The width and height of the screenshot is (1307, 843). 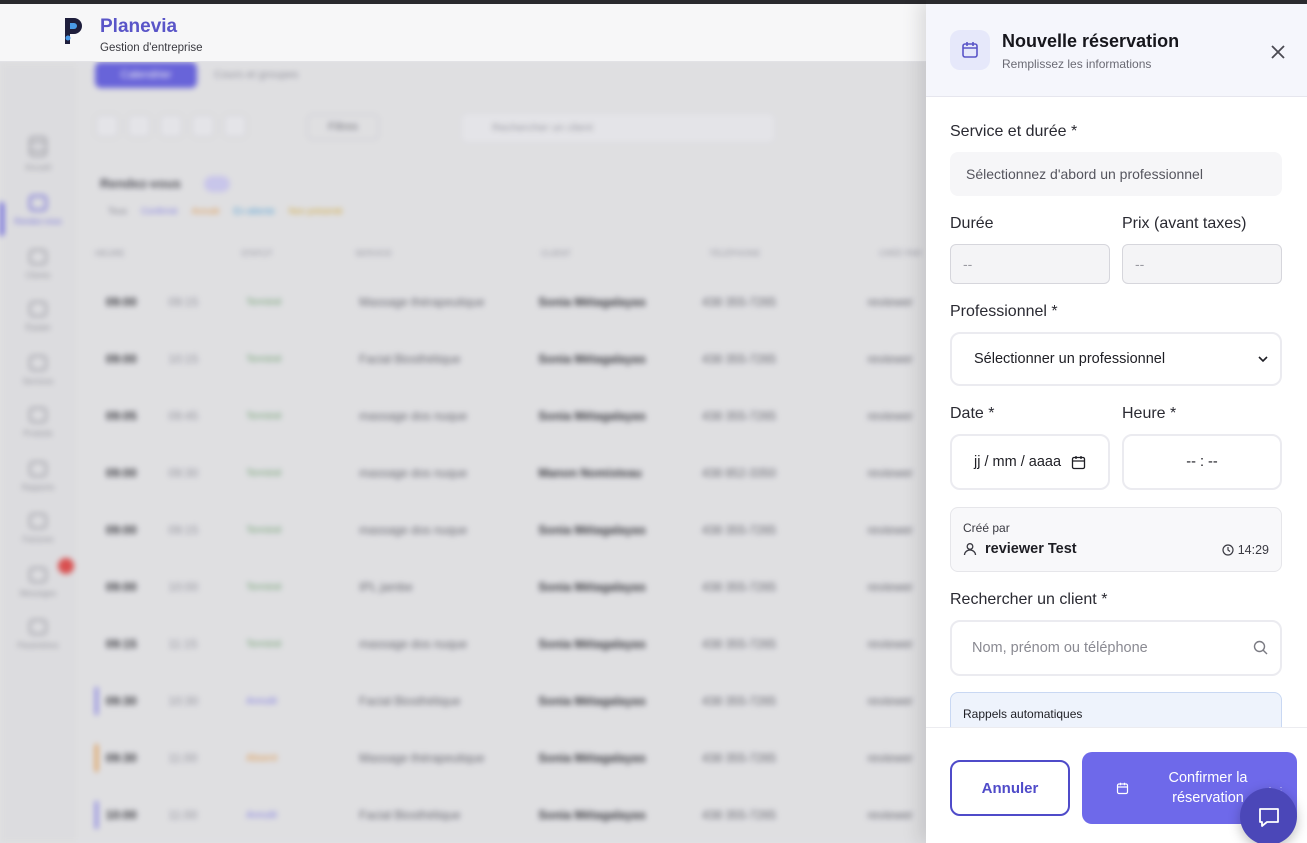 What do you see at coordinates (1010, 788) in the screenshot?
I see `cancel-button: Annuler` at bounding box center [1010, 788].